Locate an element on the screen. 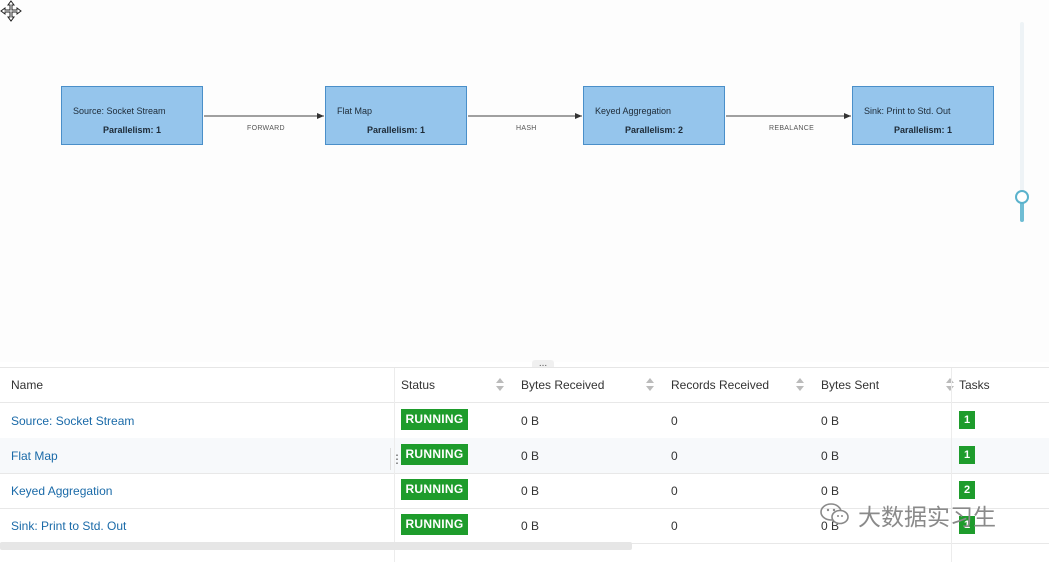 The height and width of the screenshot is (562, 1049). edge-label-hash: HASH is located at coordinates (526, 128).